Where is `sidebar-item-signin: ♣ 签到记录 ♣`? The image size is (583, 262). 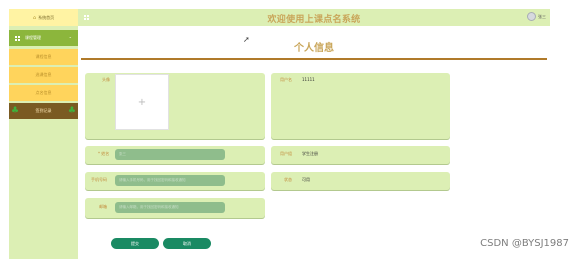 sidebar-item-signin: ♣ 签到记录 ♣ is located at coordinates (43, 111).